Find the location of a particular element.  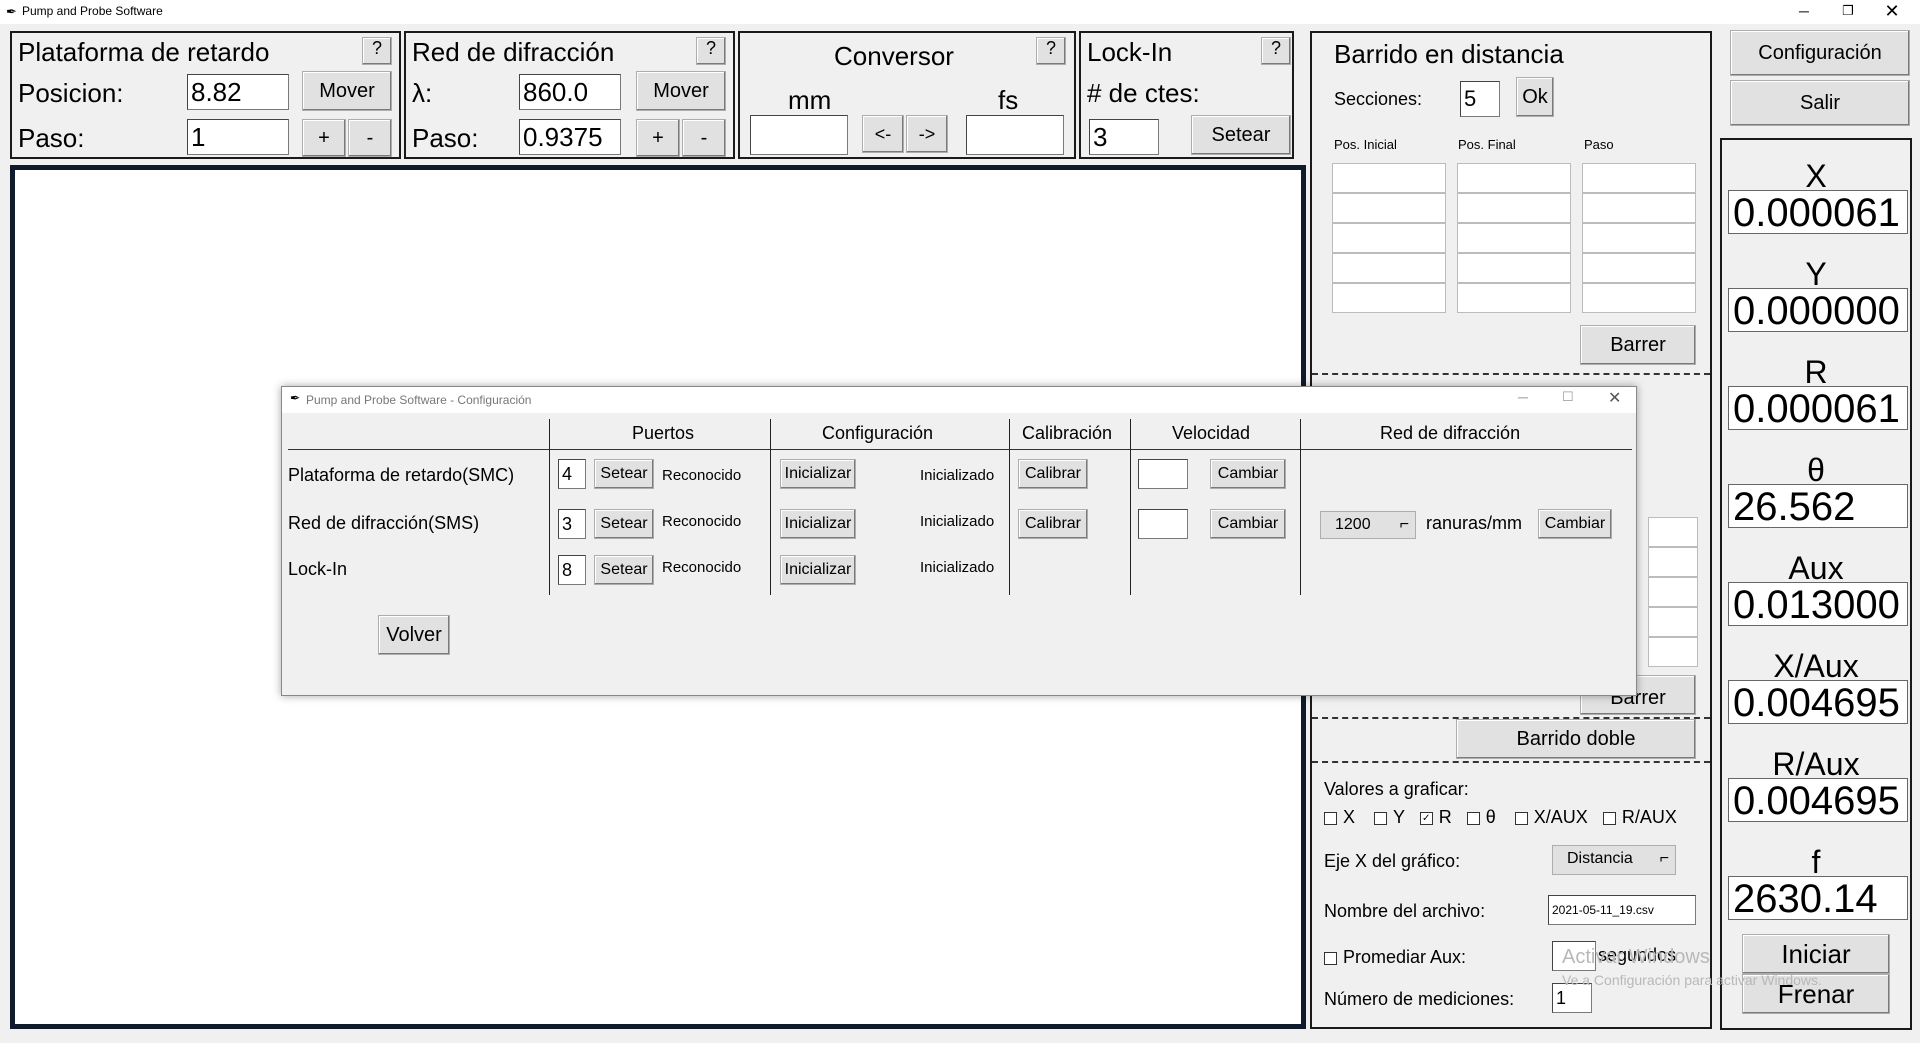

grating-step-label: Paso: is located at coordinates (445, 138).